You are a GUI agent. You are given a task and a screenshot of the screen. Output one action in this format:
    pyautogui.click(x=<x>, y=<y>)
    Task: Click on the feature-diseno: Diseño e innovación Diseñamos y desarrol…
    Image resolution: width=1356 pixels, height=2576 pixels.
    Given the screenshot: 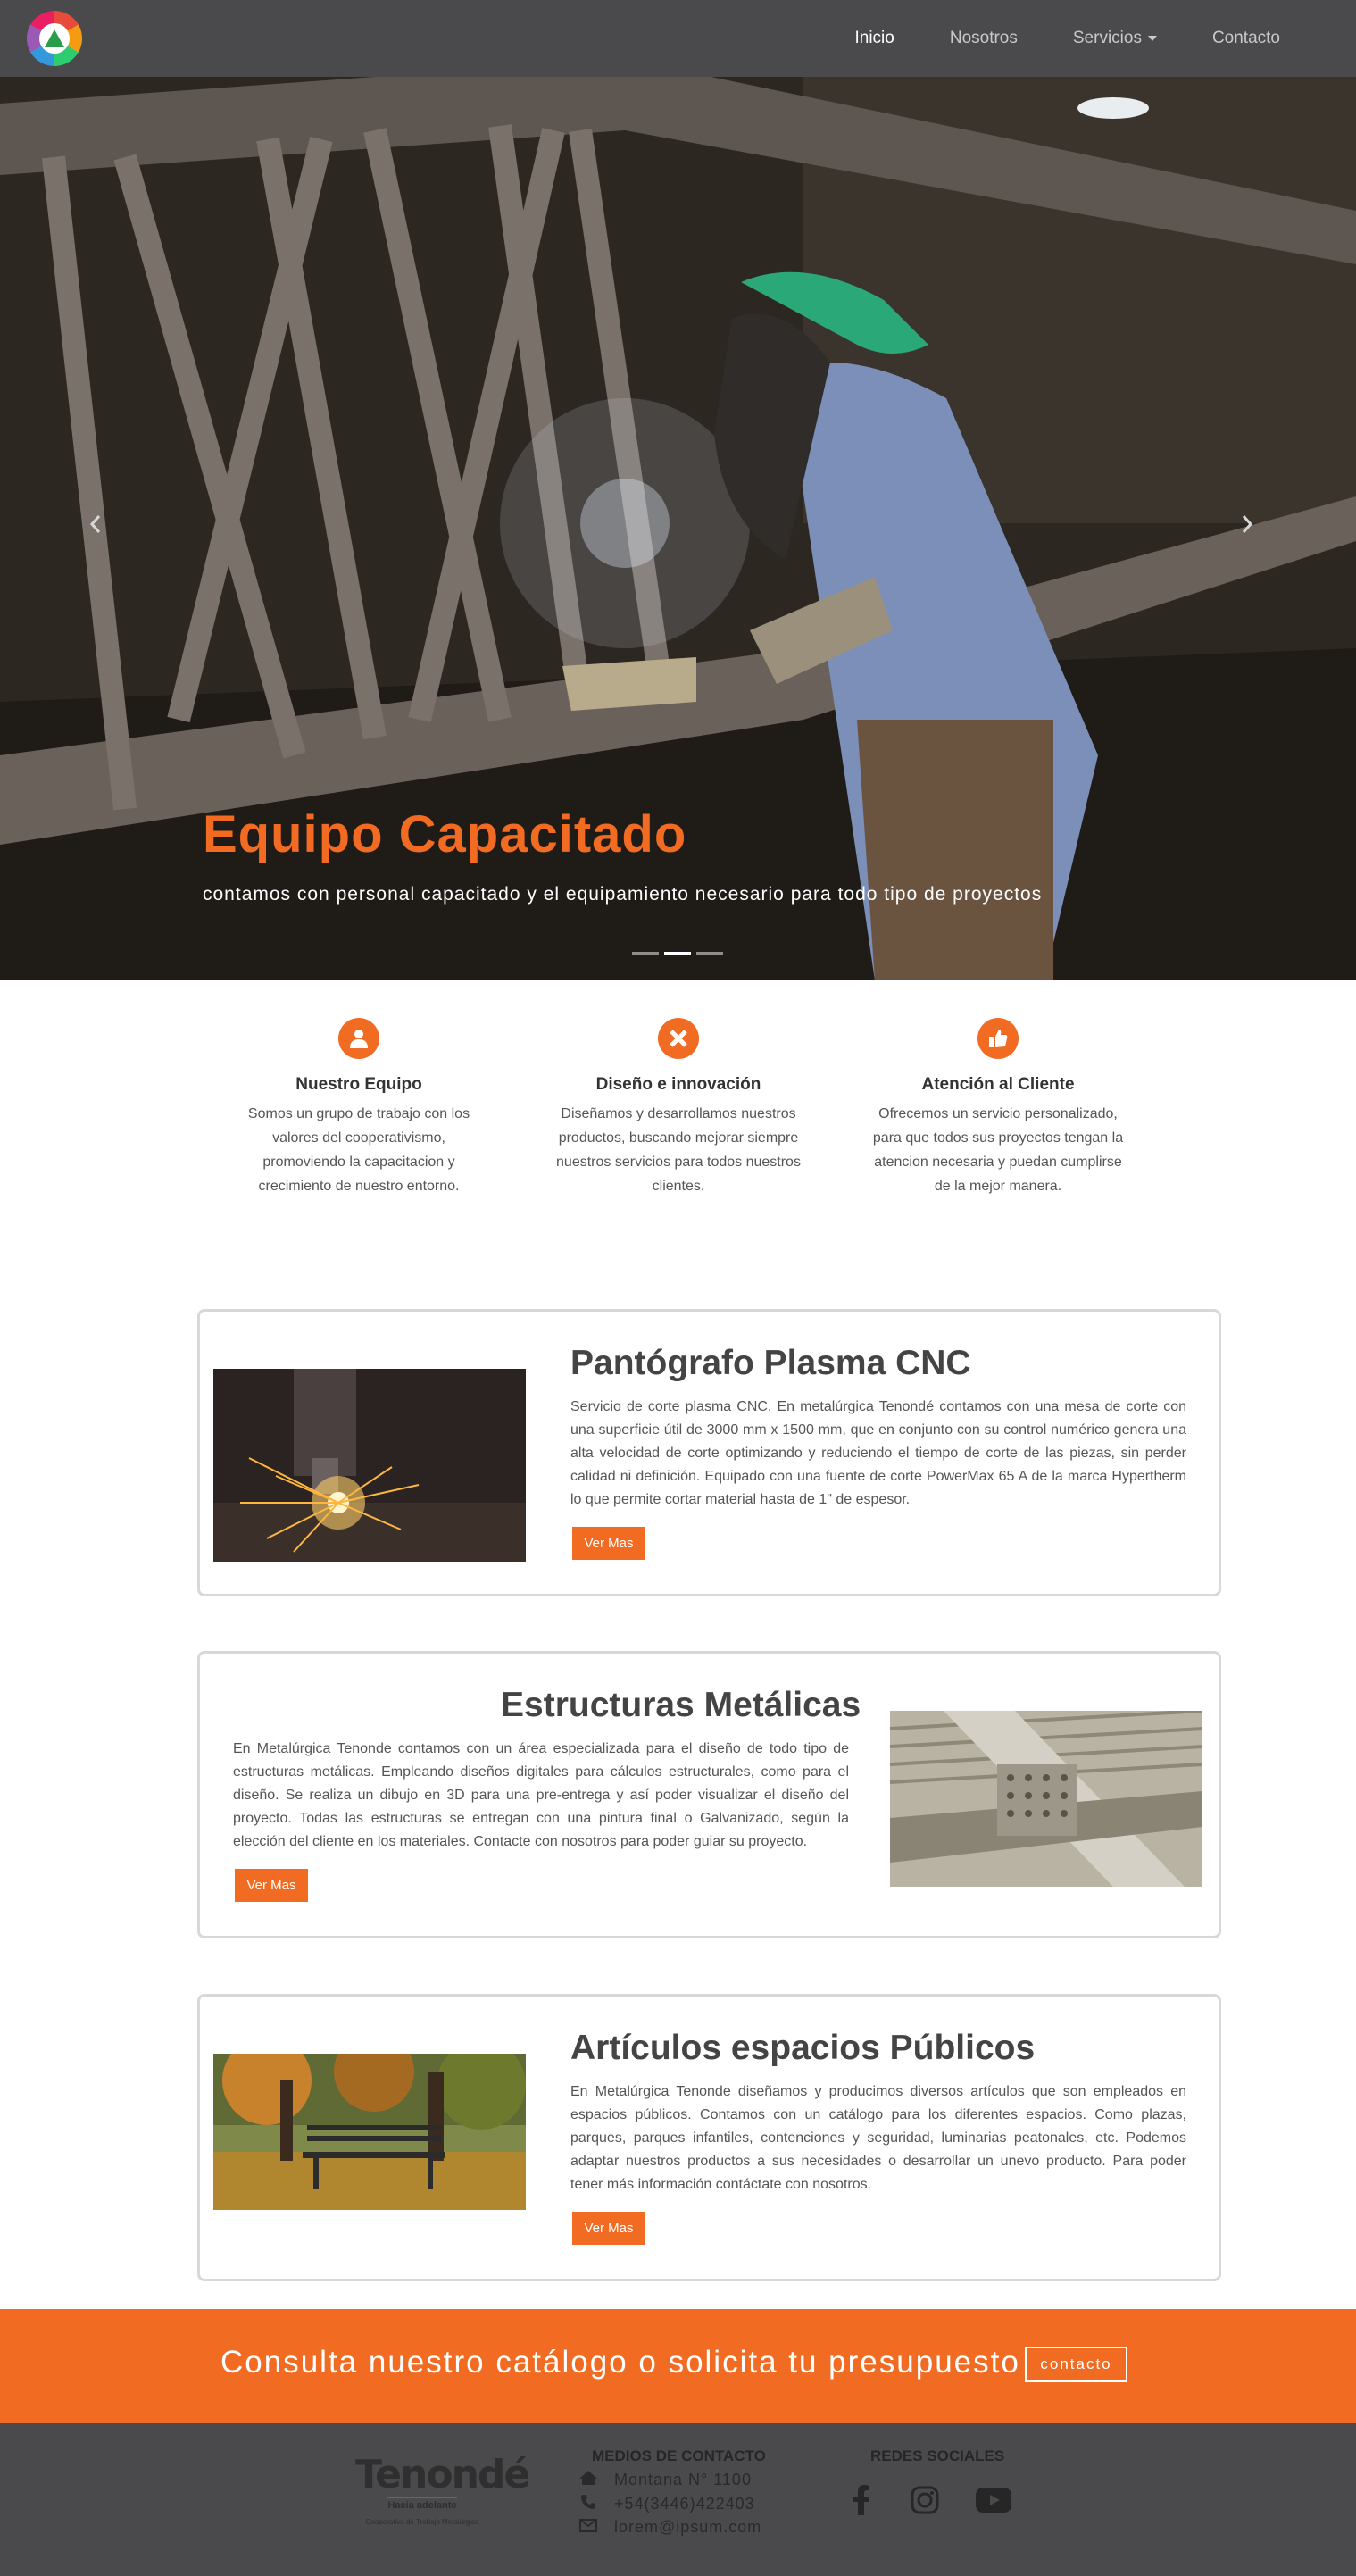 What is the action you would take?
    pyautogui.click(x=678, y=1108)
    